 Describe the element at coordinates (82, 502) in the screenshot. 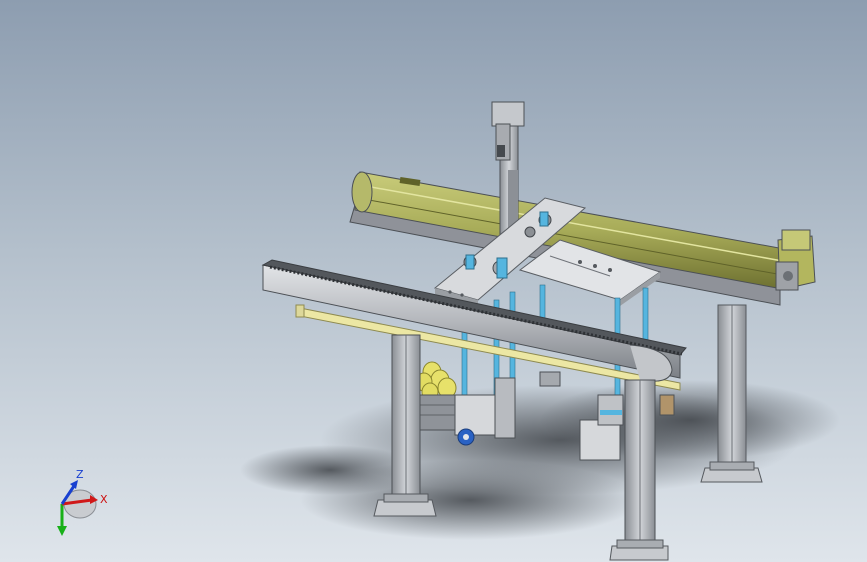

I see `axis-triad: X Z` at that location.